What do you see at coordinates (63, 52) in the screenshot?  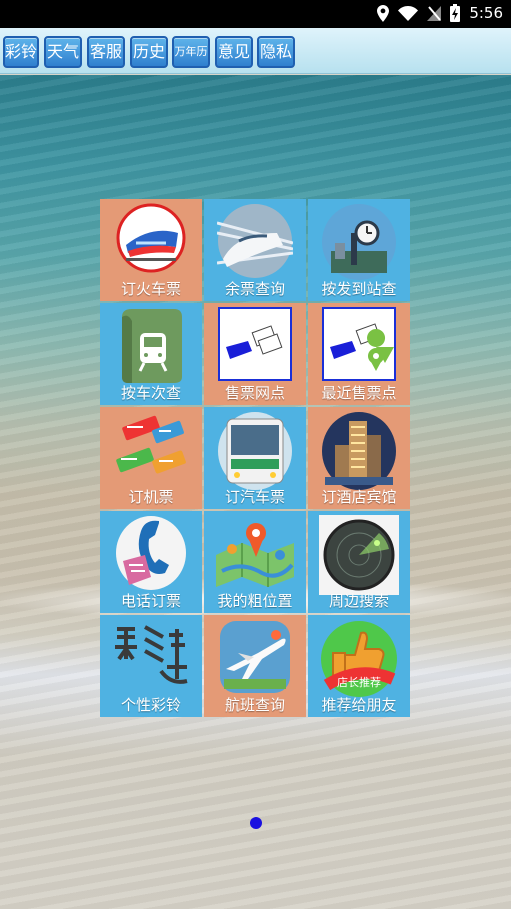 I see `weather-button: 天气` at bounding box center [63, 52].